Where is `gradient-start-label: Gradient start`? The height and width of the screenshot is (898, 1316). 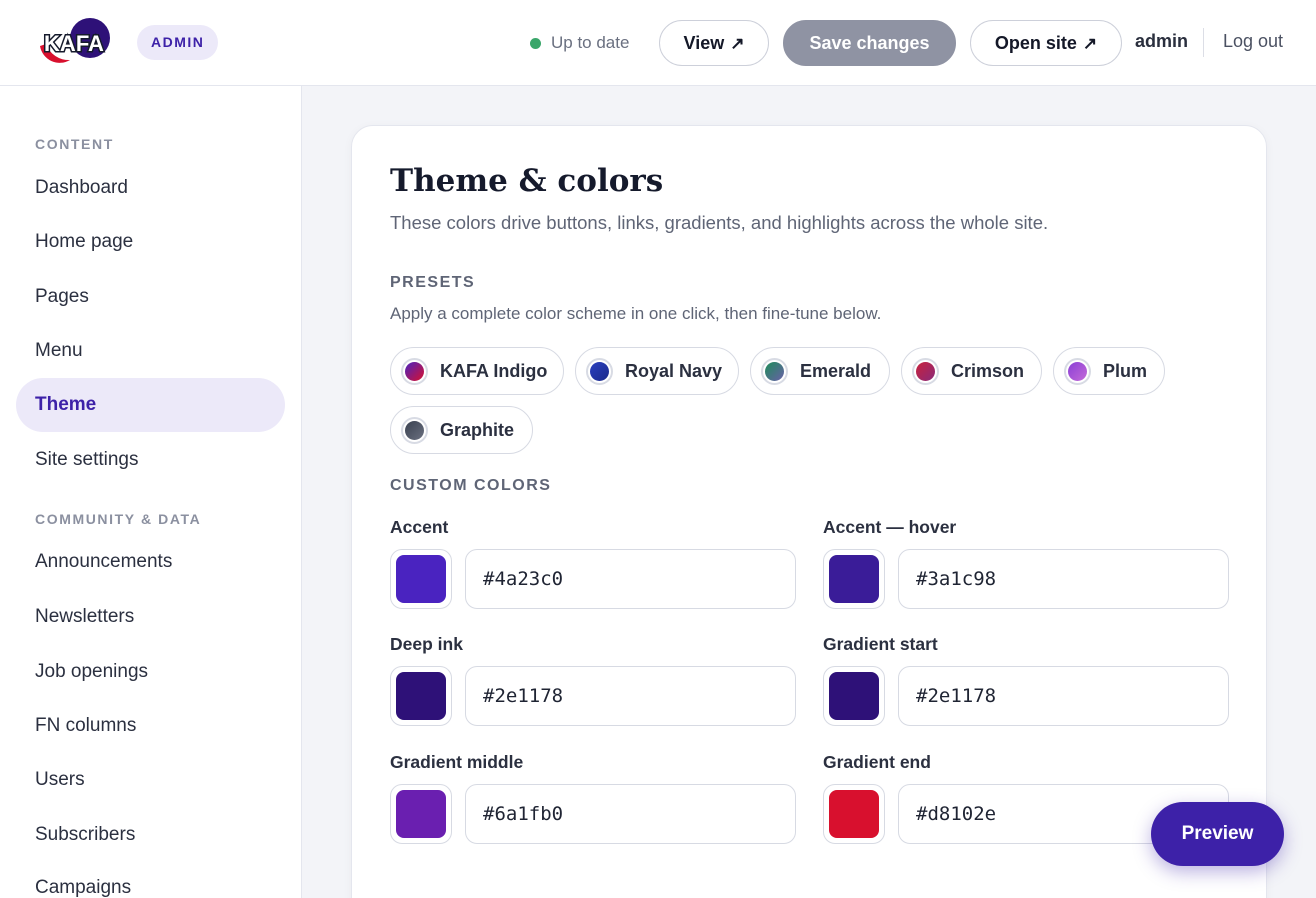
gradient-start-label: Gradient start is located at coordinates (880, 644).